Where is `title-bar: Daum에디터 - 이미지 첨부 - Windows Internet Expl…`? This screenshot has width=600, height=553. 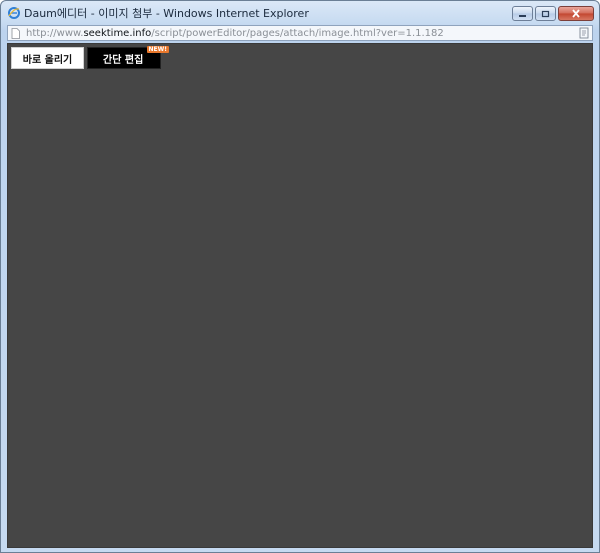 title-bar: Daum에디터 - 이미지 첨부 - Windows Internet Expl… is located at coordinates (300, 13).